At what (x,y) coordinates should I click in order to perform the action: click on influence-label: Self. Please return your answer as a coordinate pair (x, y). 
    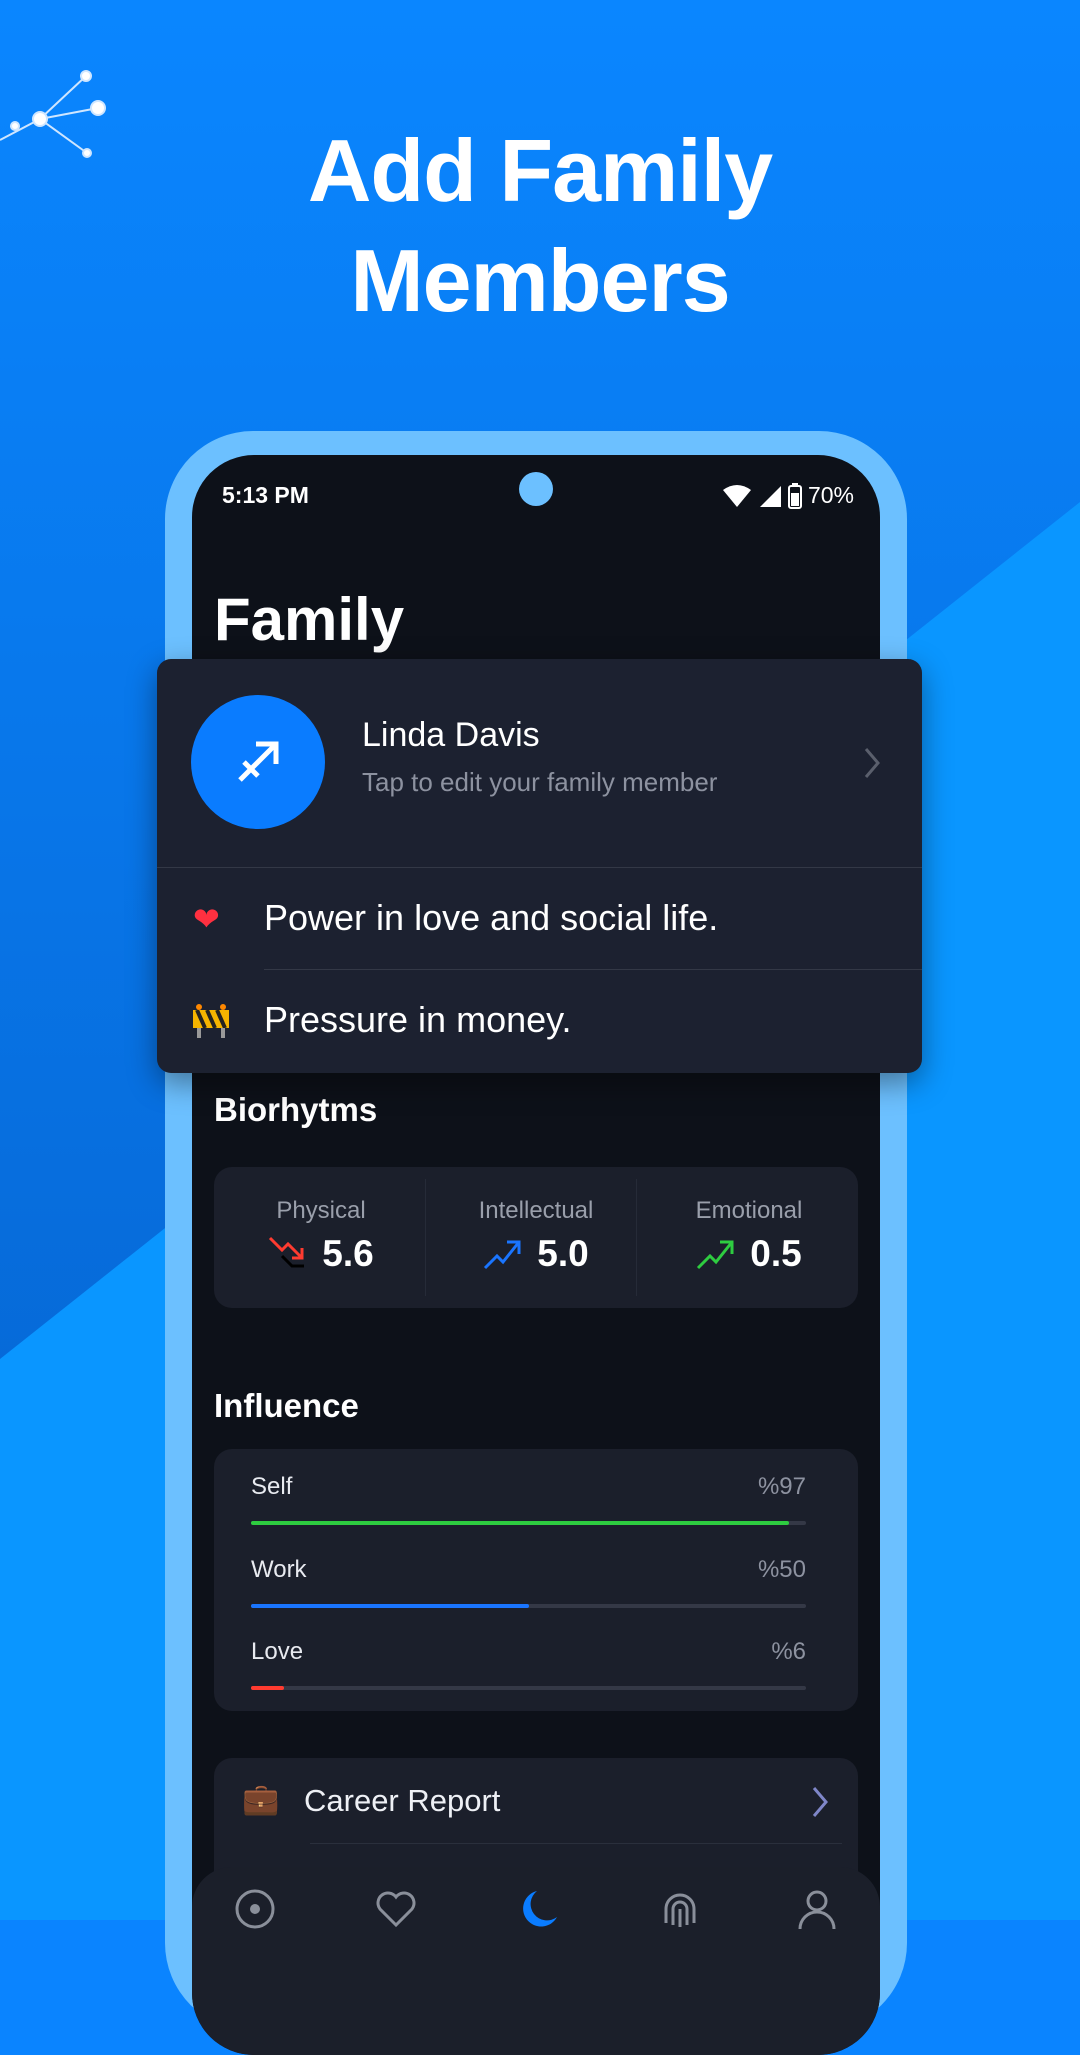
    Looking at the image, I should click on (272, 1486).